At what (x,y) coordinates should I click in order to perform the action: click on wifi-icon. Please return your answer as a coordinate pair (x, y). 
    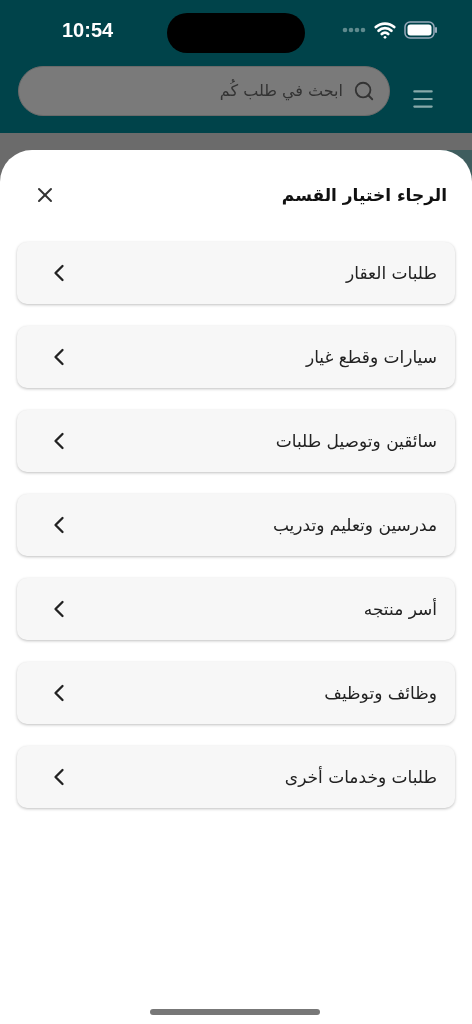
    Looking at the image, I should click on (385, 30).